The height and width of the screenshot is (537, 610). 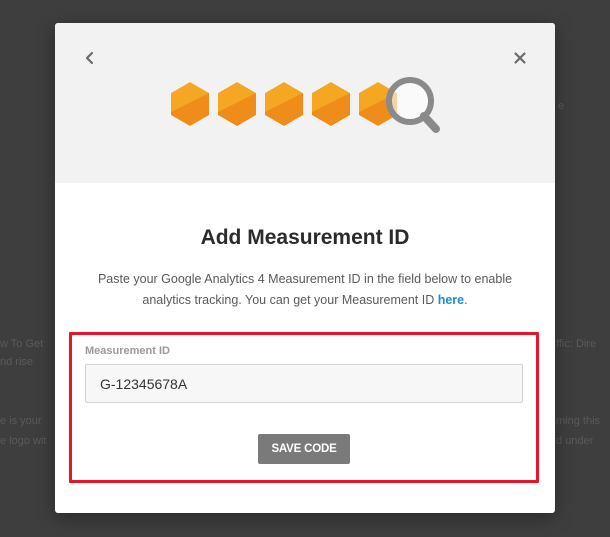 I want to click on close-icon, so click(x=520, y=58).